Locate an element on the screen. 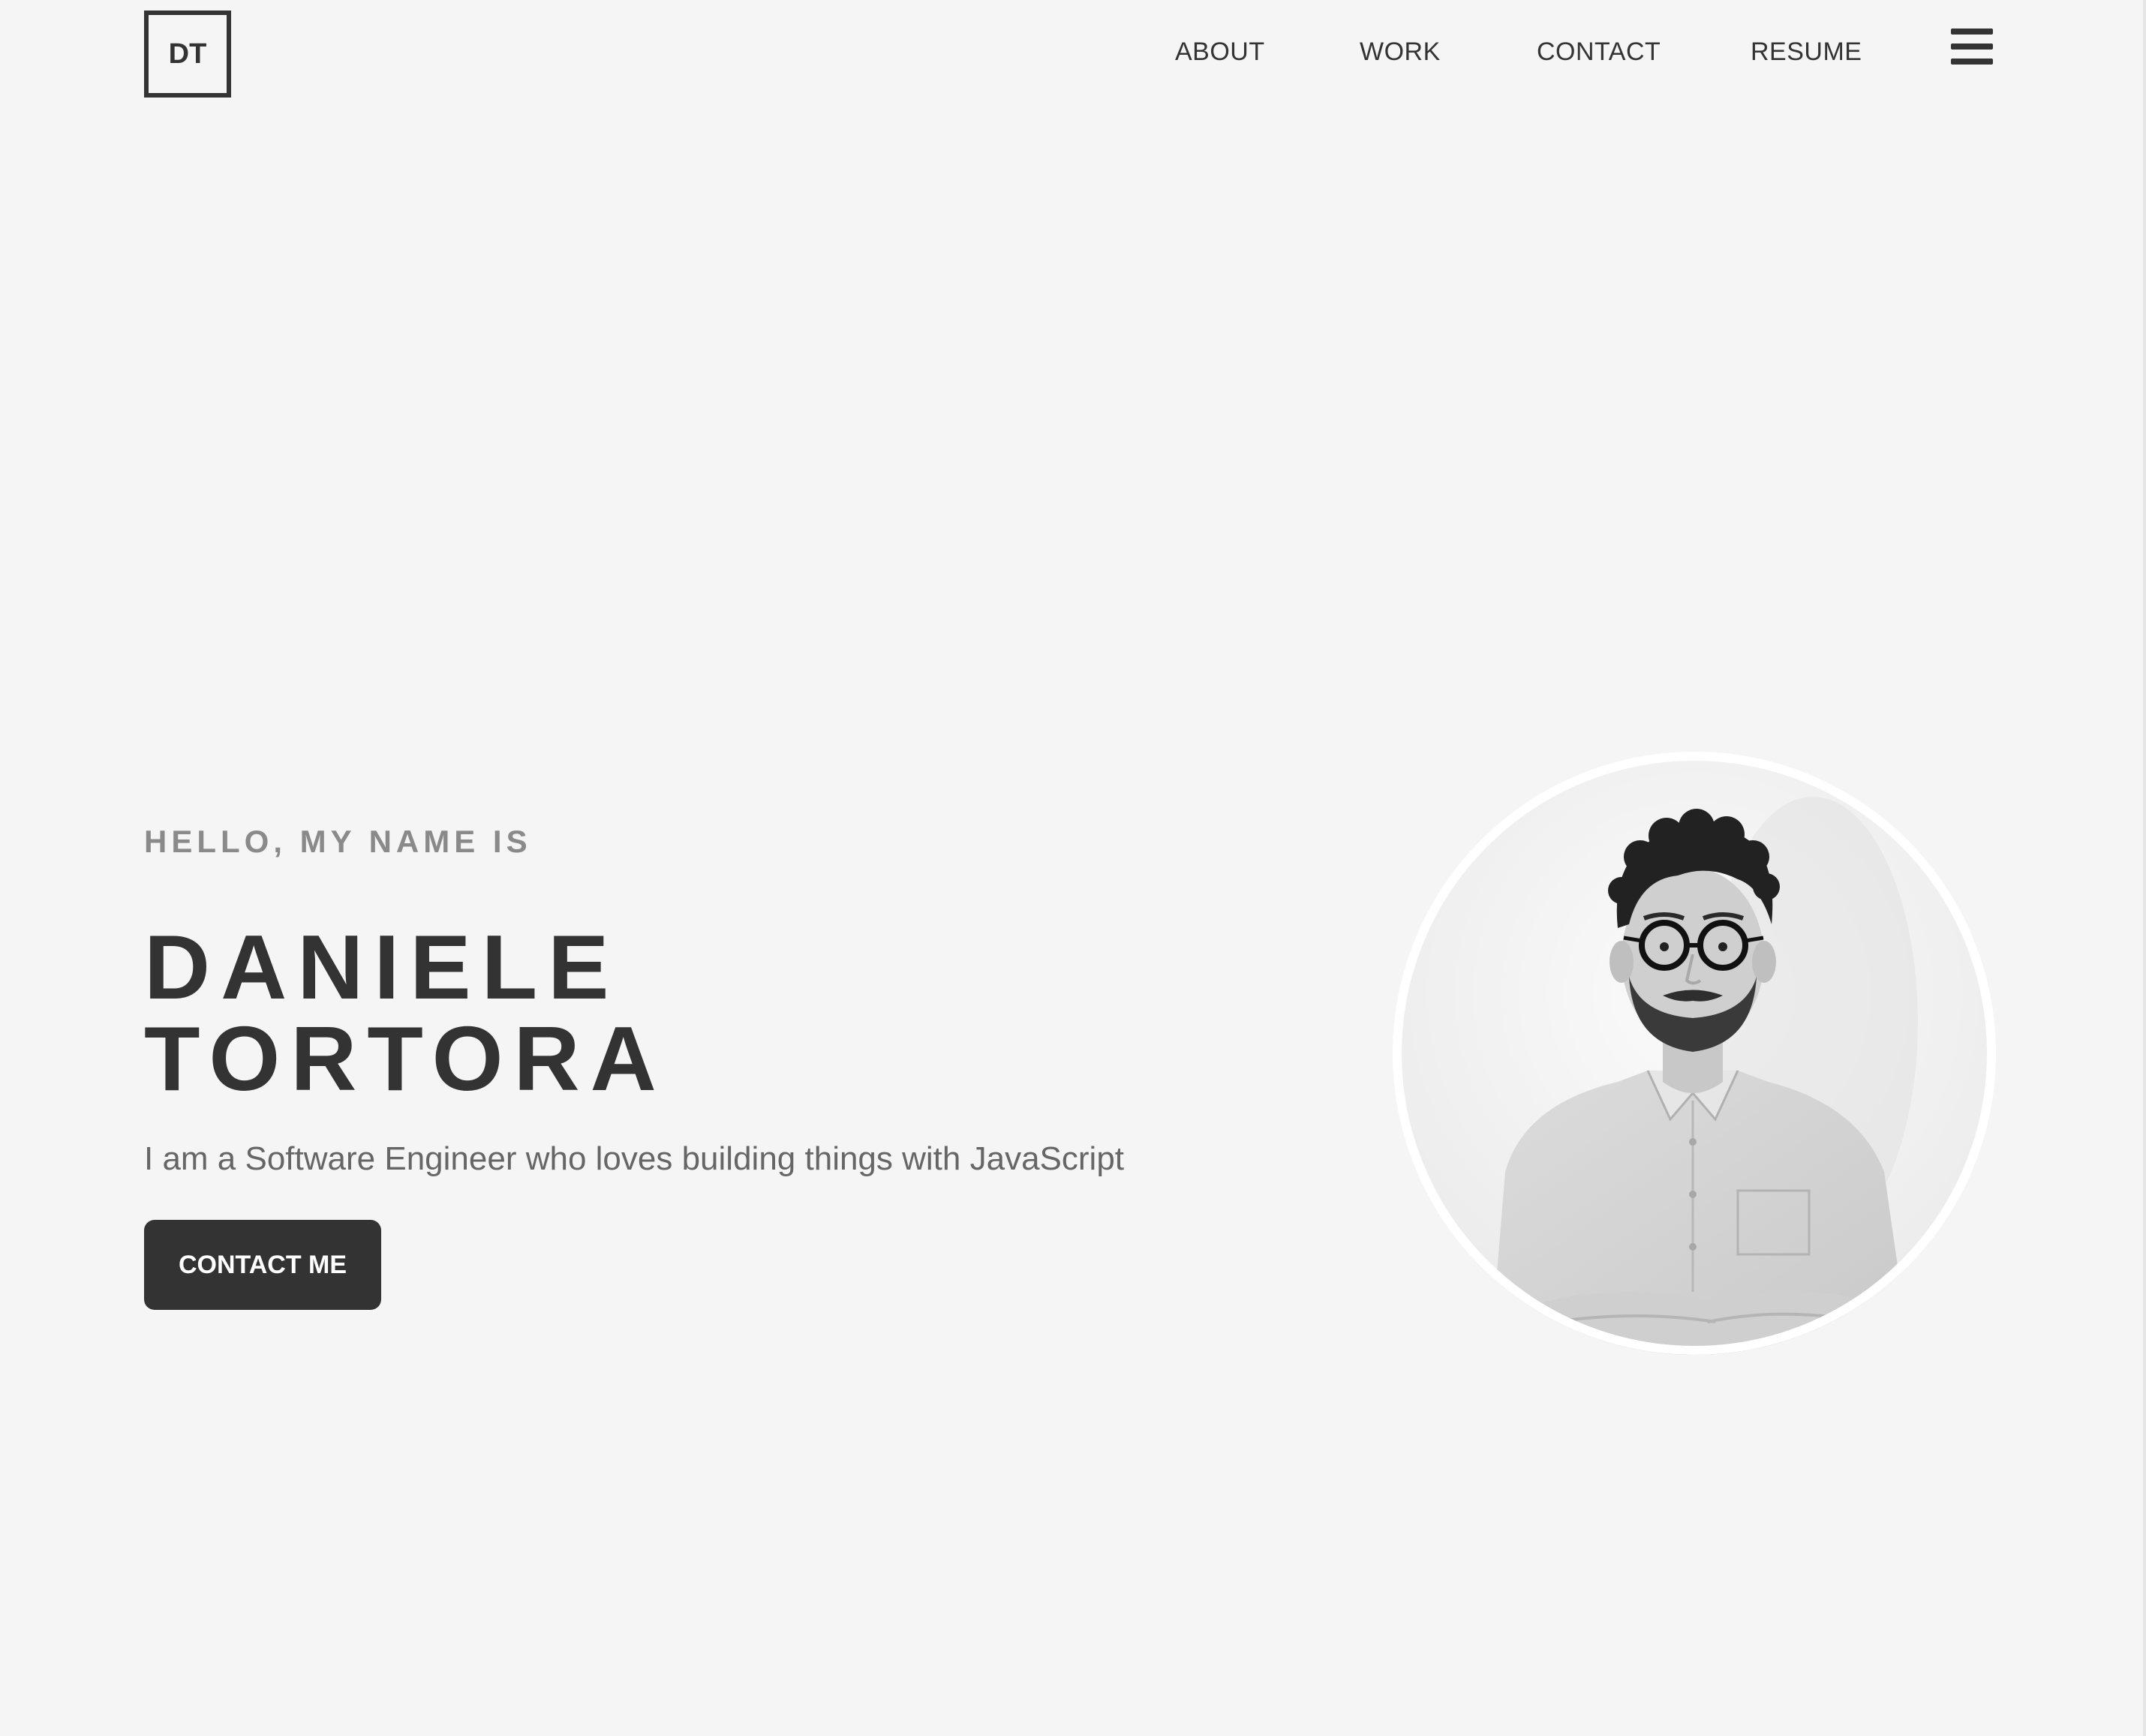  nav-resume-link: RESUME is located at coordinates (1807, 52).